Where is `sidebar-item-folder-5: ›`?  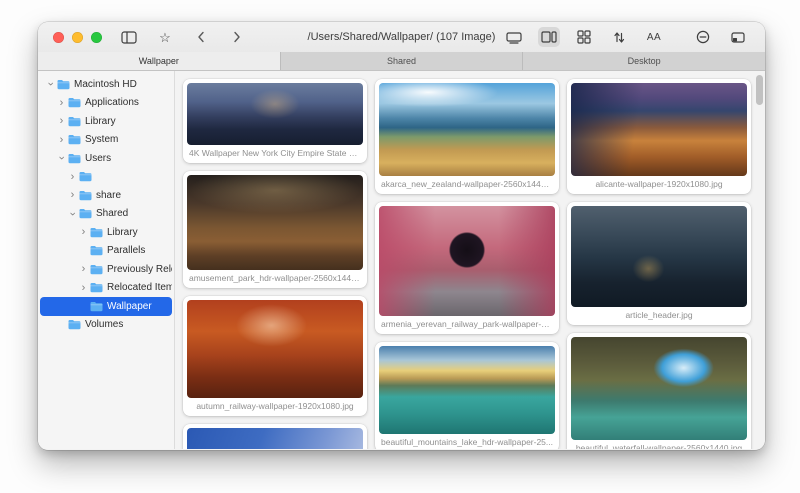 sidebar-item-folder-5: › is located at coordinates (106, 177).